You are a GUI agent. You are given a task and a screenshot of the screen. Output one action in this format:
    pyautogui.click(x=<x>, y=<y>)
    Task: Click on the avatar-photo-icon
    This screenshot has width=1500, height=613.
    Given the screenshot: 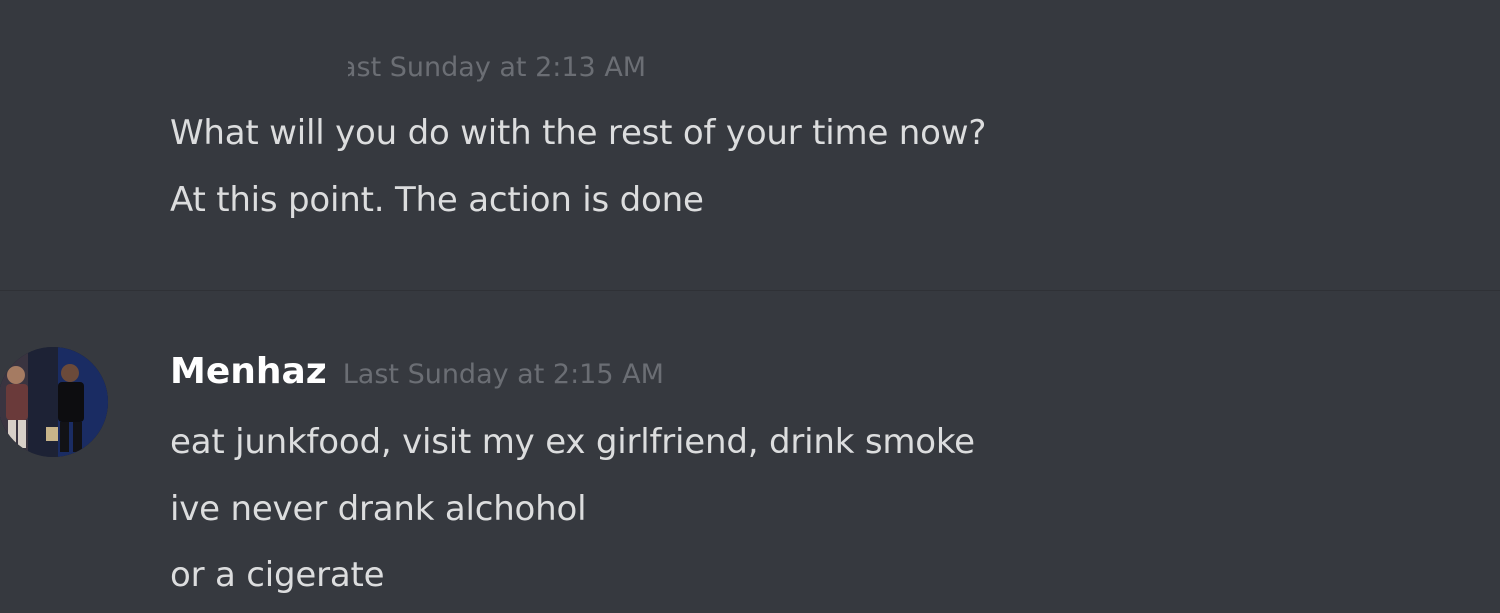 What is the action you would take?
    pyautogui.click(x=54, y=402)
    